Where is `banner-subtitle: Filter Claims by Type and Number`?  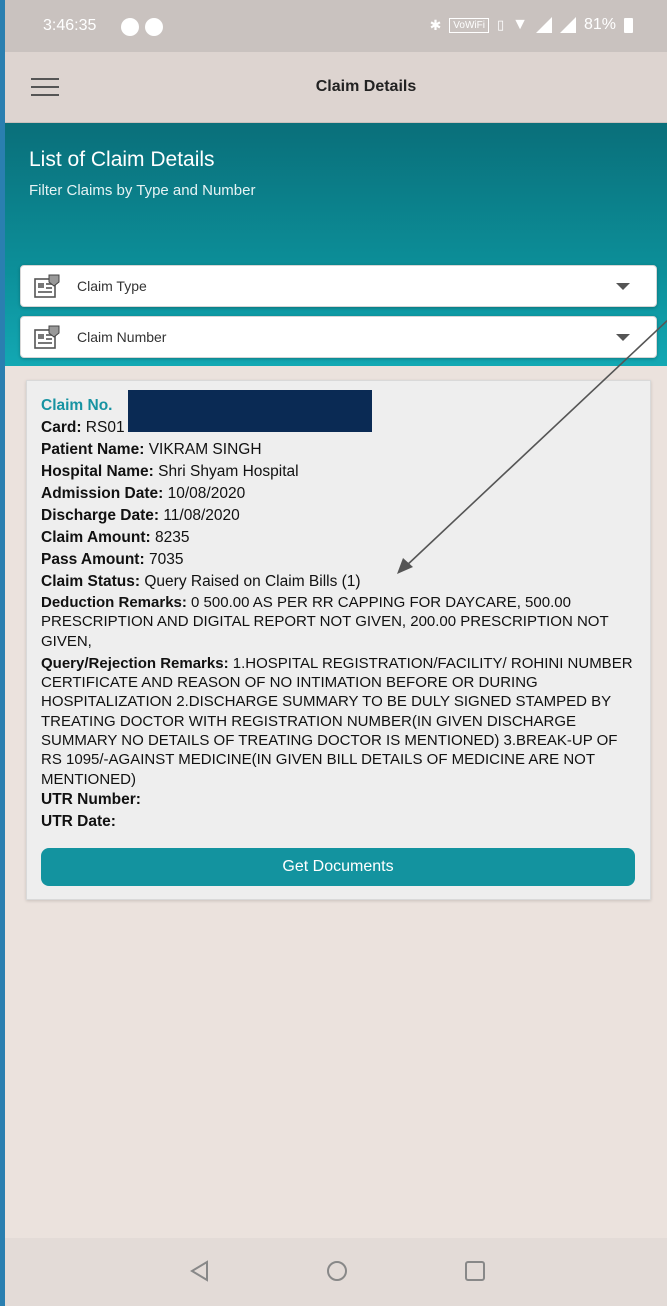 banner-subtitle: Filter Claims by Type and Number is located at coordinates (142, 190).